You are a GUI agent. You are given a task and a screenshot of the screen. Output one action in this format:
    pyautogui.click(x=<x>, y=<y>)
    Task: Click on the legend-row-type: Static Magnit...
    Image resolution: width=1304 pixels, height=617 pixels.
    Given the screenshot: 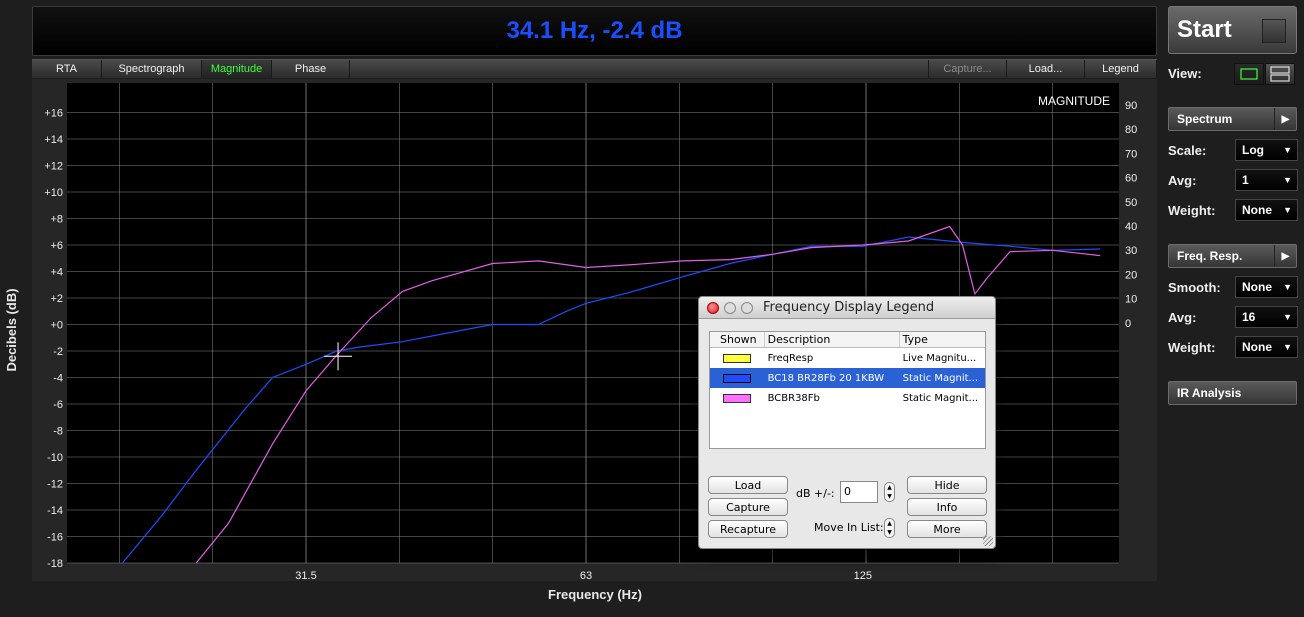 What is the action you would take?
    pyautogui.click(x=940, y=378)
    